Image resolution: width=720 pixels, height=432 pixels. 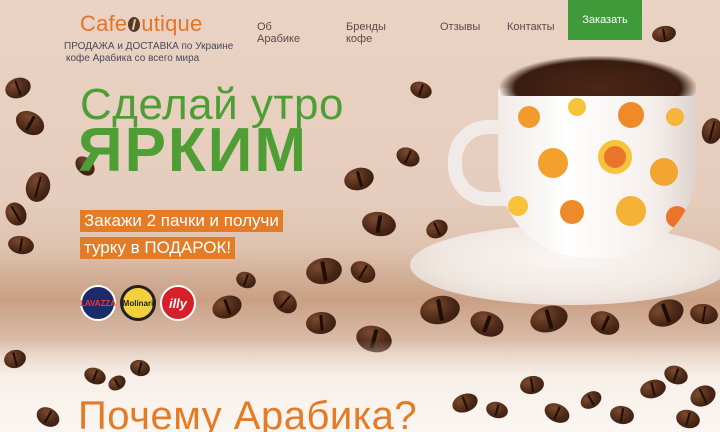 I want to click on nav-link-reviews: Отзывы, so click(x=460, y=27).